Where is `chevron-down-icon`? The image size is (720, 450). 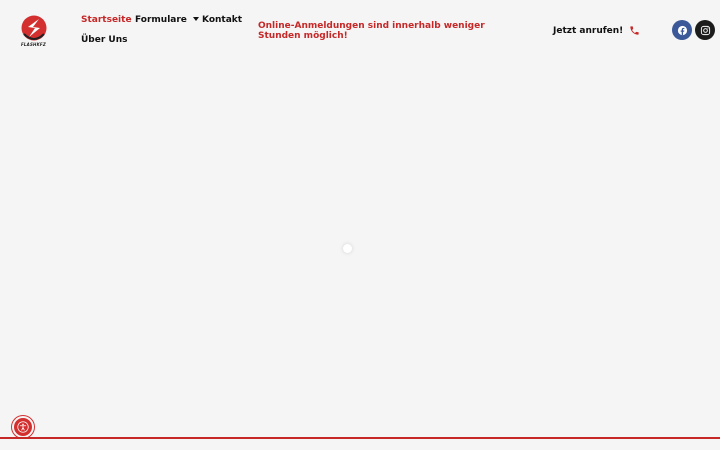
chevron-down-icon is located at coordinates (195, 19).